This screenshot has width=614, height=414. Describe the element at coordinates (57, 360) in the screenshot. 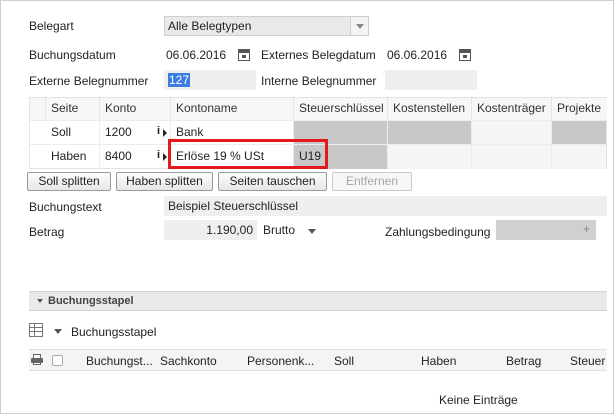

I see `select-all-checkbox` at that location.